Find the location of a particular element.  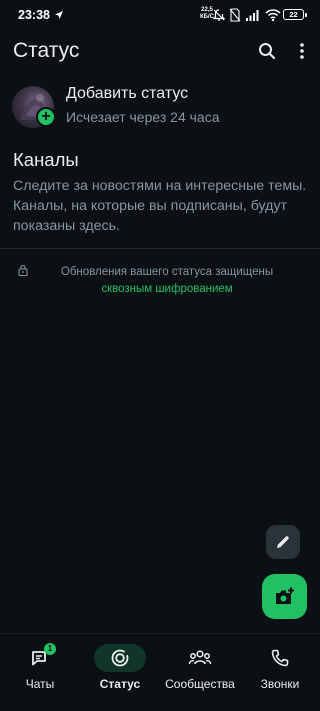

nav-item-status: Статус is located at coordinates (120, 667).